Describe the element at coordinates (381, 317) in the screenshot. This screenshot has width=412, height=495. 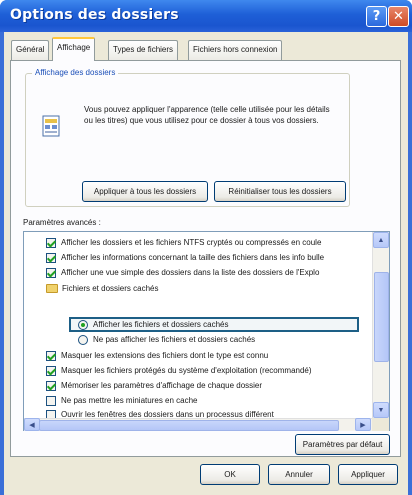
I see `vertical-scroll-thumb` at that location.